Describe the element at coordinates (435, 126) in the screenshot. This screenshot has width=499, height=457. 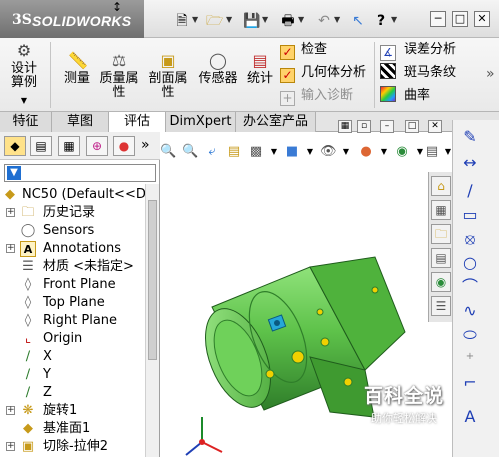
I see `view-close-icon: ✕` at that location.